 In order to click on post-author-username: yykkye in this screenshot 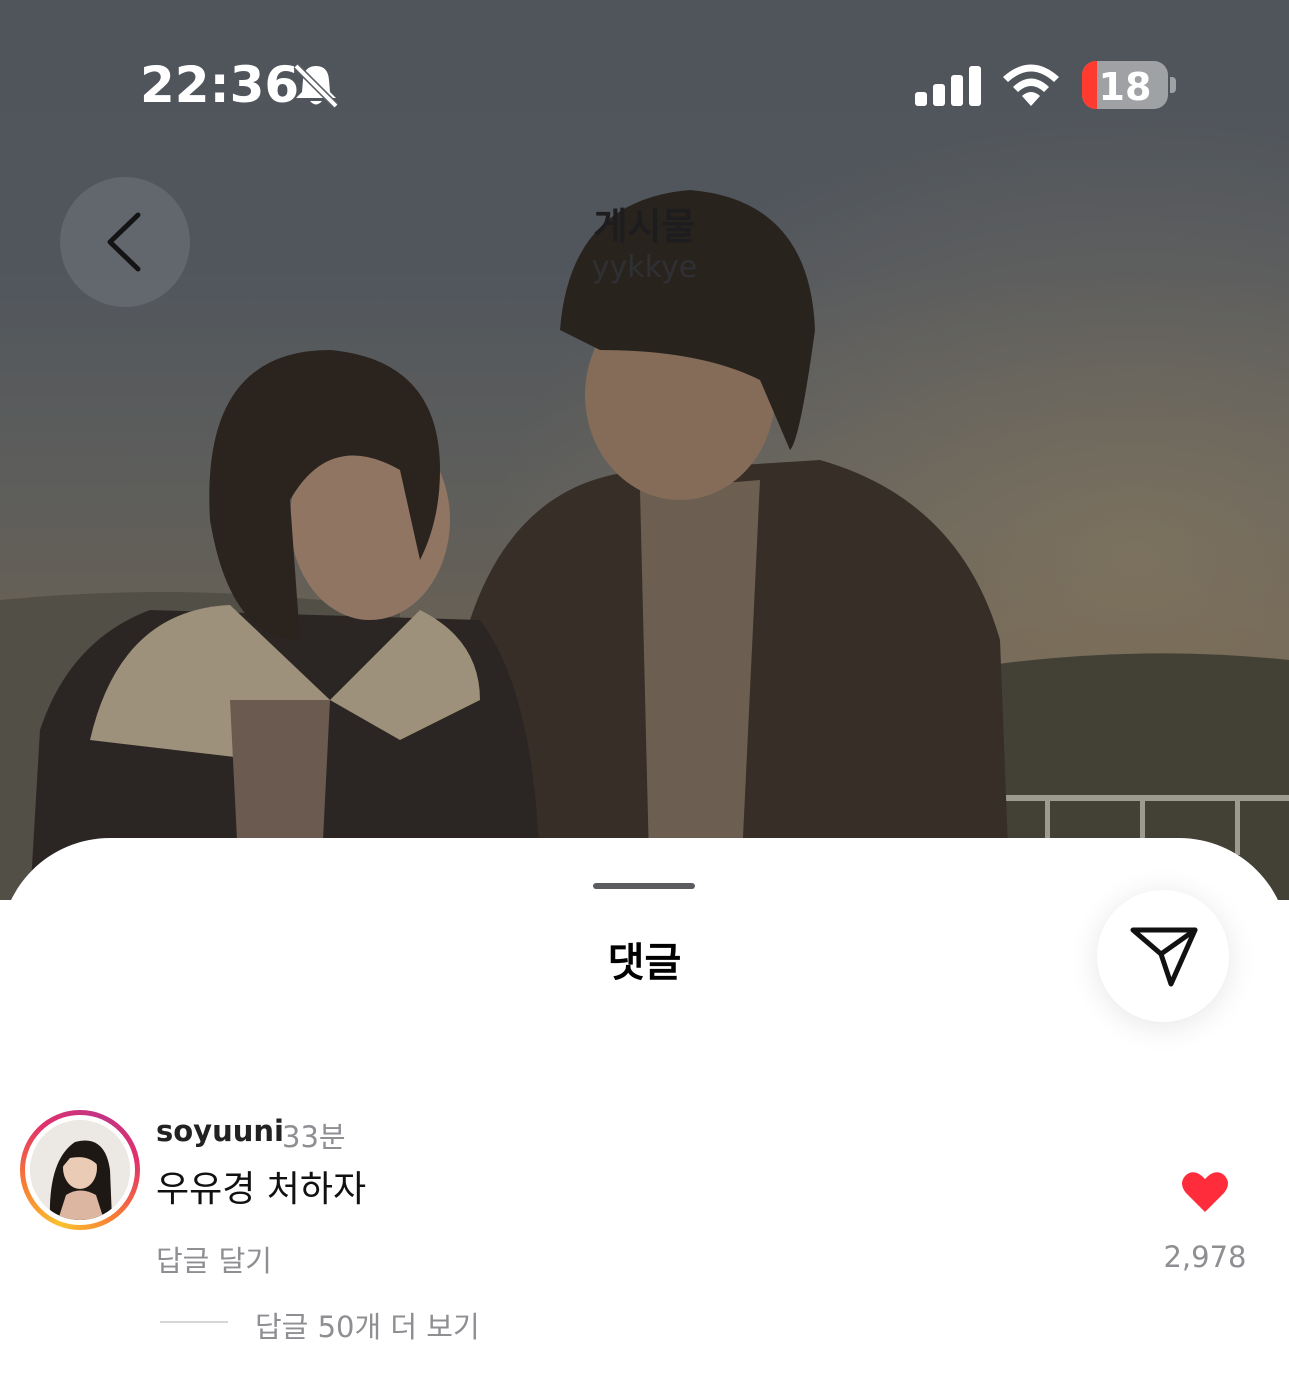, I will do `click(644, 267)`.